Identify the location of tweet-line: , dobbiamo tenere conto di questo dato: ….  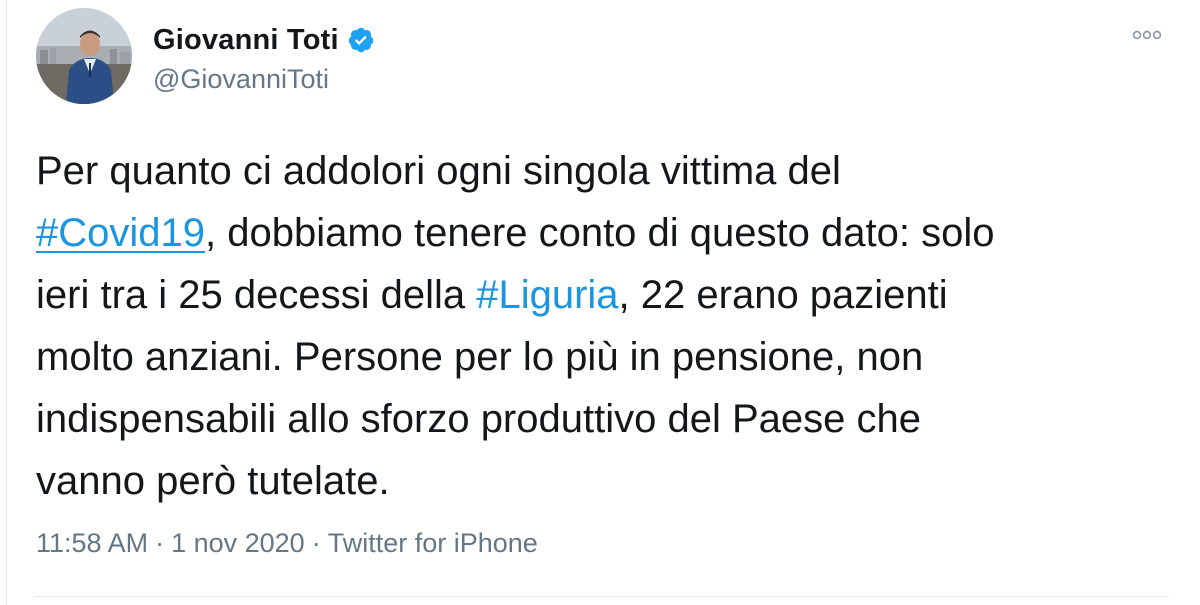
(600, 233).